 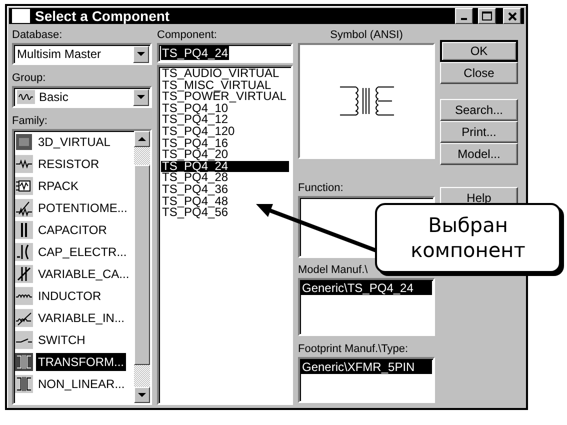 What do you see at coordinates (24, 164) in the screenshot?
I see `resistor-icon` at bounding box center [24, 164].